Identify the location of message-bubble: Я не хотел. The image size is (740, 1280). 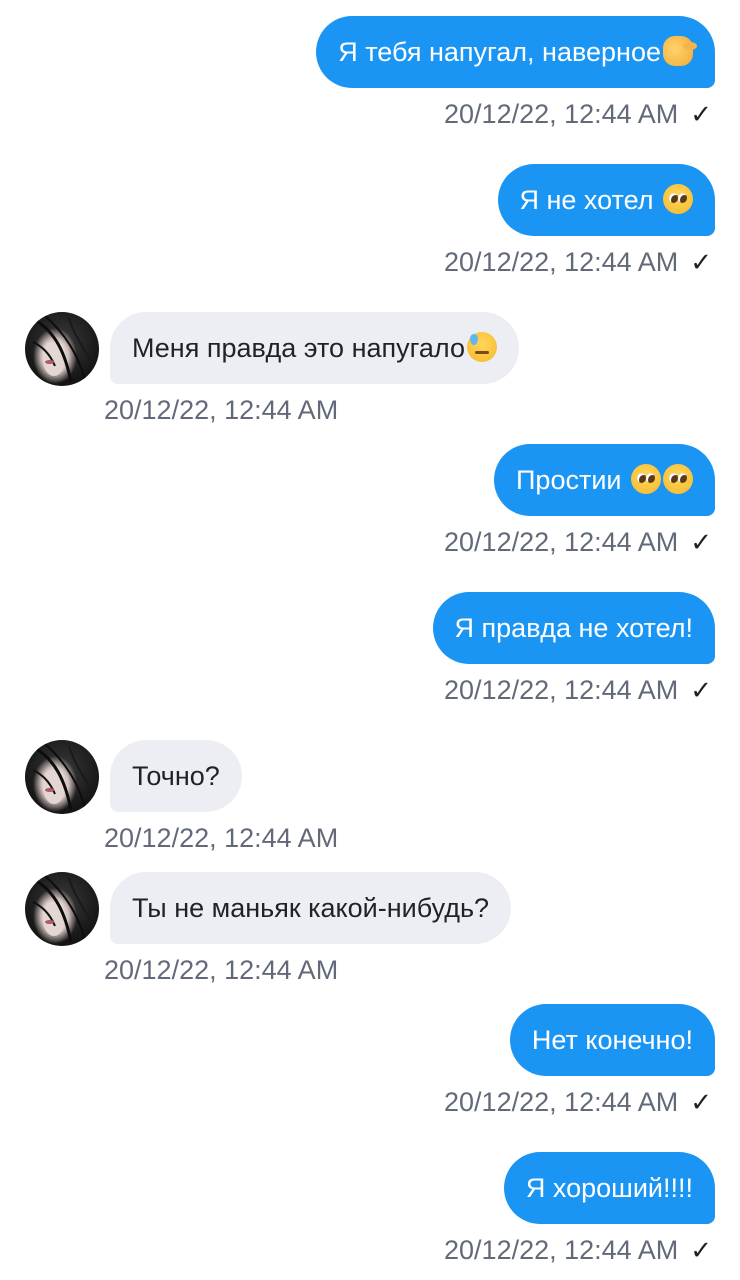
(606, 200).